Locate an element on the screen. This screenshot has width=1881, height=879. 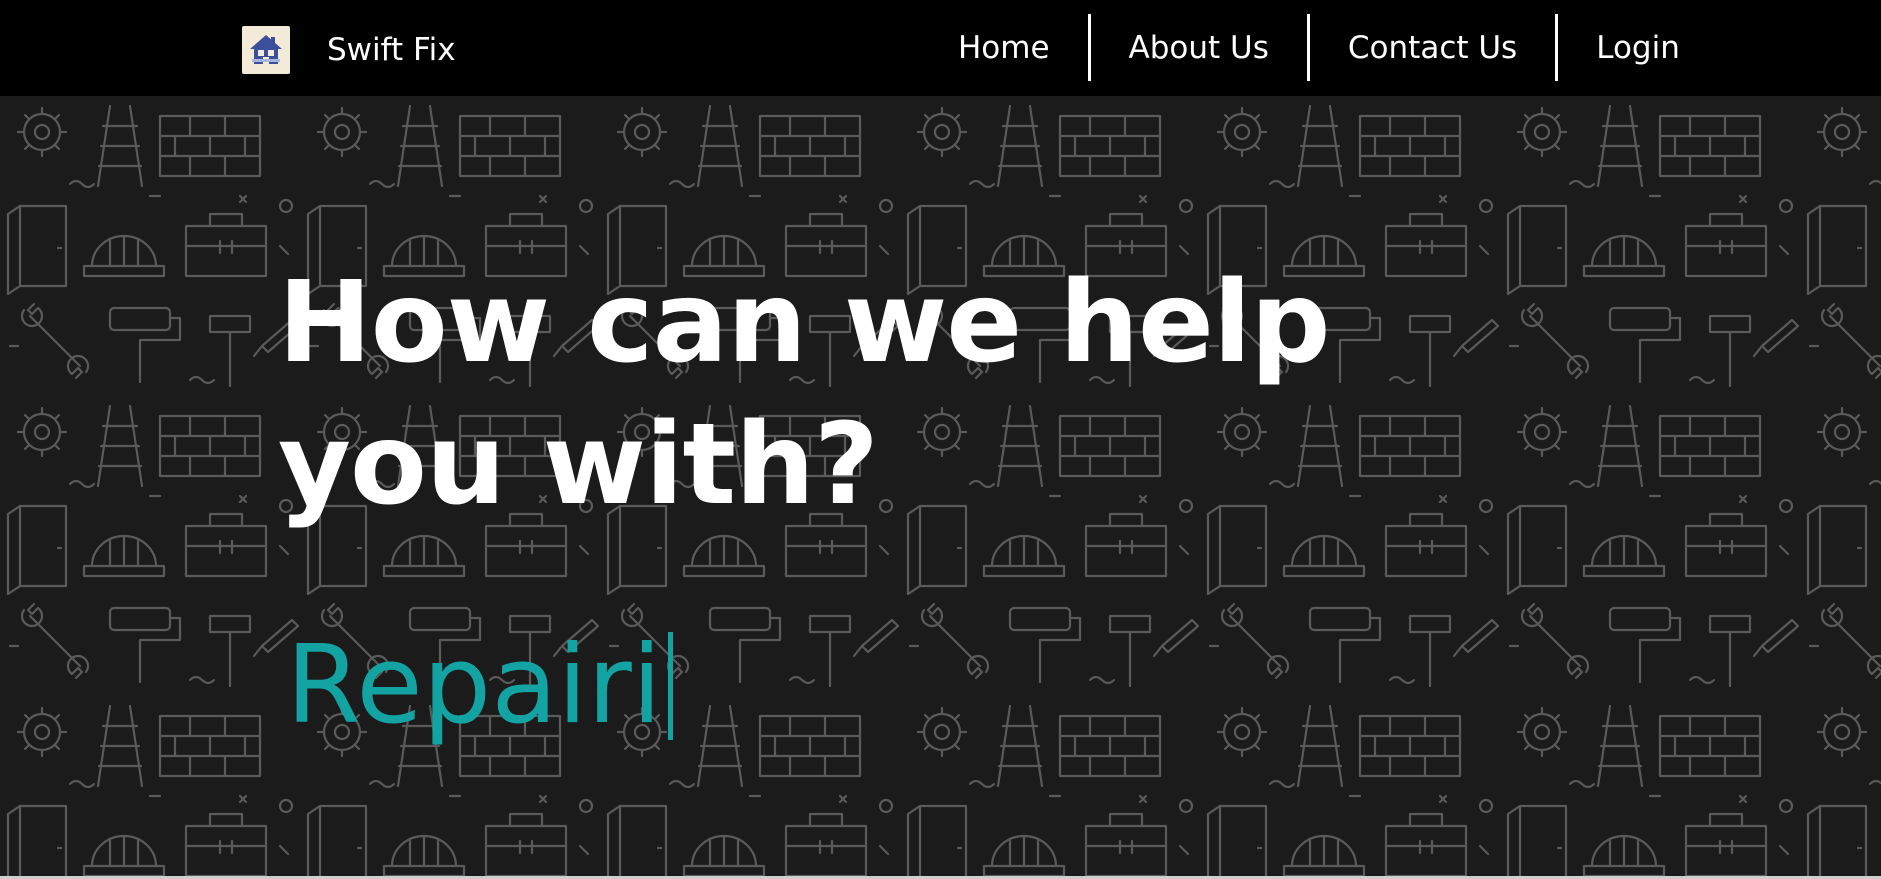
navbar: Swift Fix Home About Us Contact Us Login is located at coordinates (940, 48).